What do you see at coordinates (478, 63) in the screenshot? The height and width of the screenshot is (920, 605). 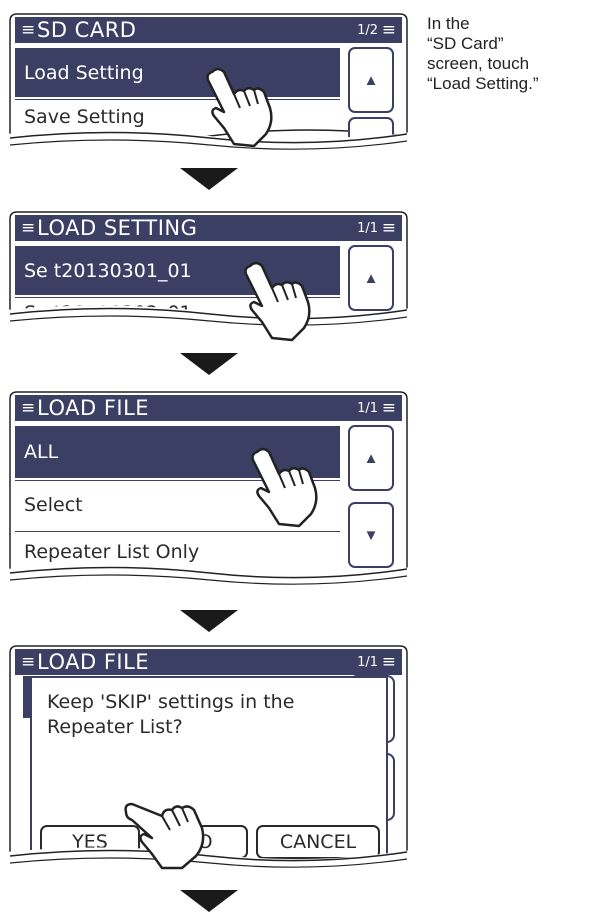 I see `instruction-line: screen, touch` at bounding box center [478, 63].